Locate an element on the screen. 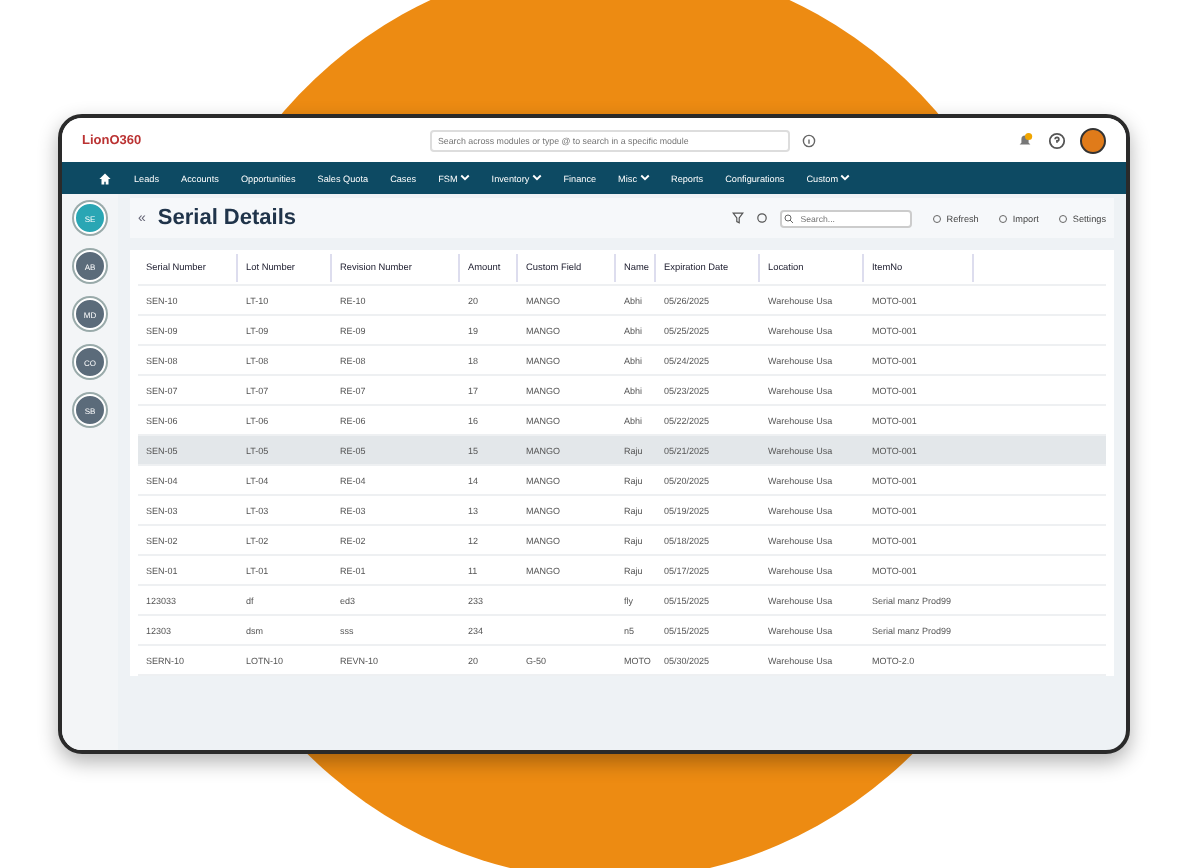 The width and height of the screenshot is (1184, 868). help-icon is located at coordinates (1057, 140).